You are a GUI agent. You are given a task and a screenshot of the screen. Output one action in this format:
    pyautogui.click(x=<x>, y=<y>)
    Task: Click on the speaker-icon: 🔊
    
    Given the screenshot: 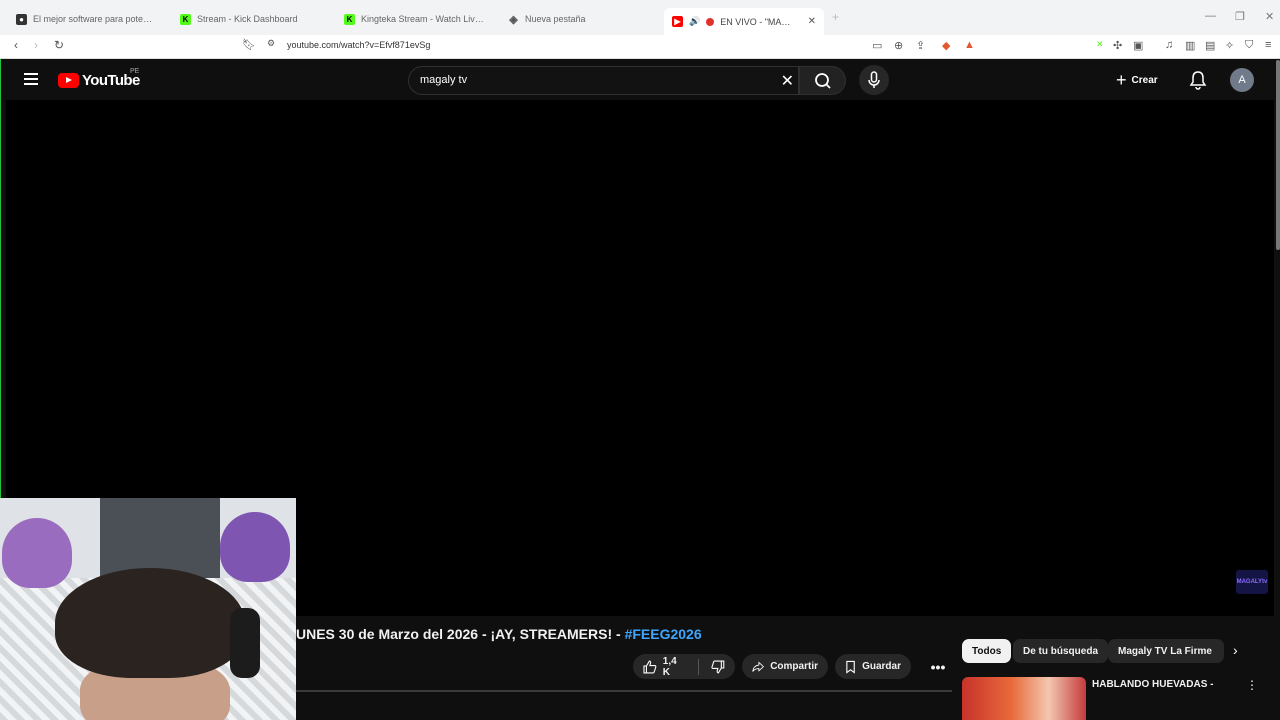 What is the action you would take?
    pyautogui.click(x=694, y=21)
    